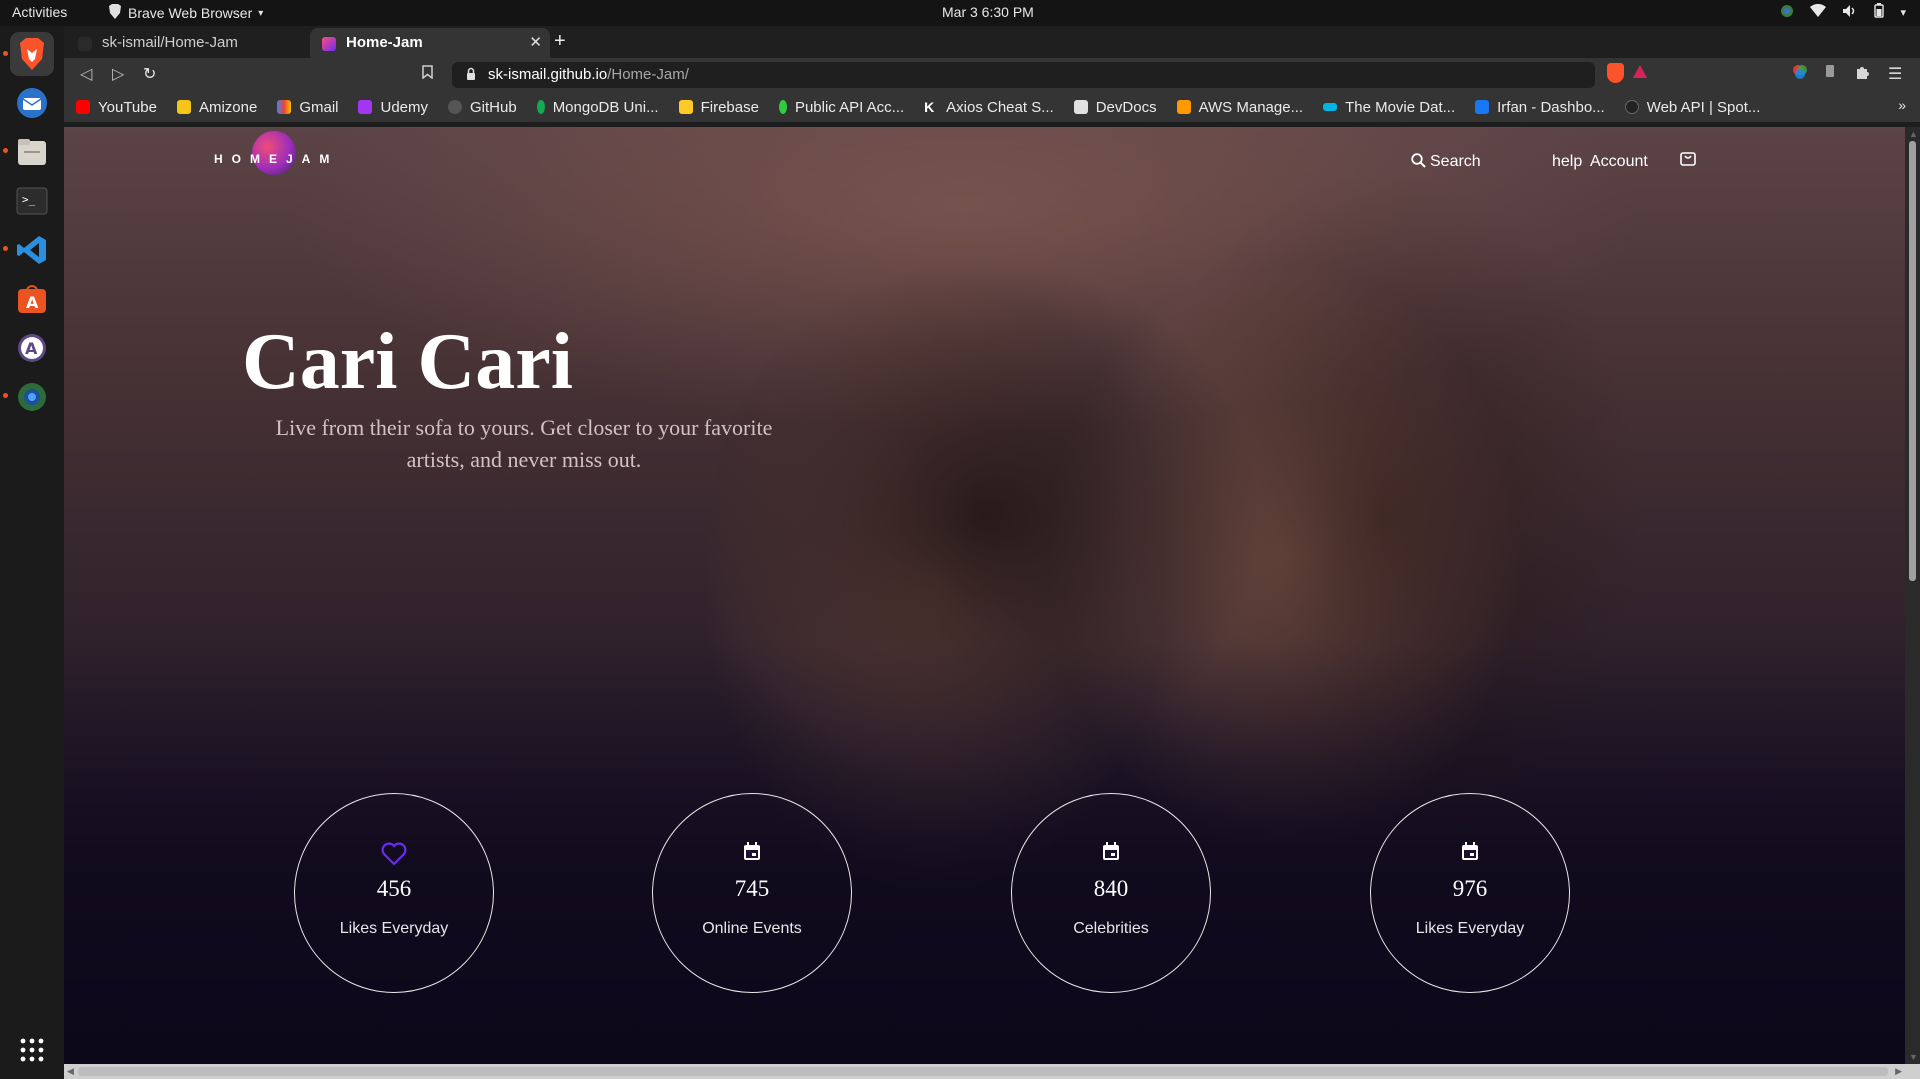  I want to click on stat-circle-likes-2: 976 Likes Everyday, so click(1470, 893).